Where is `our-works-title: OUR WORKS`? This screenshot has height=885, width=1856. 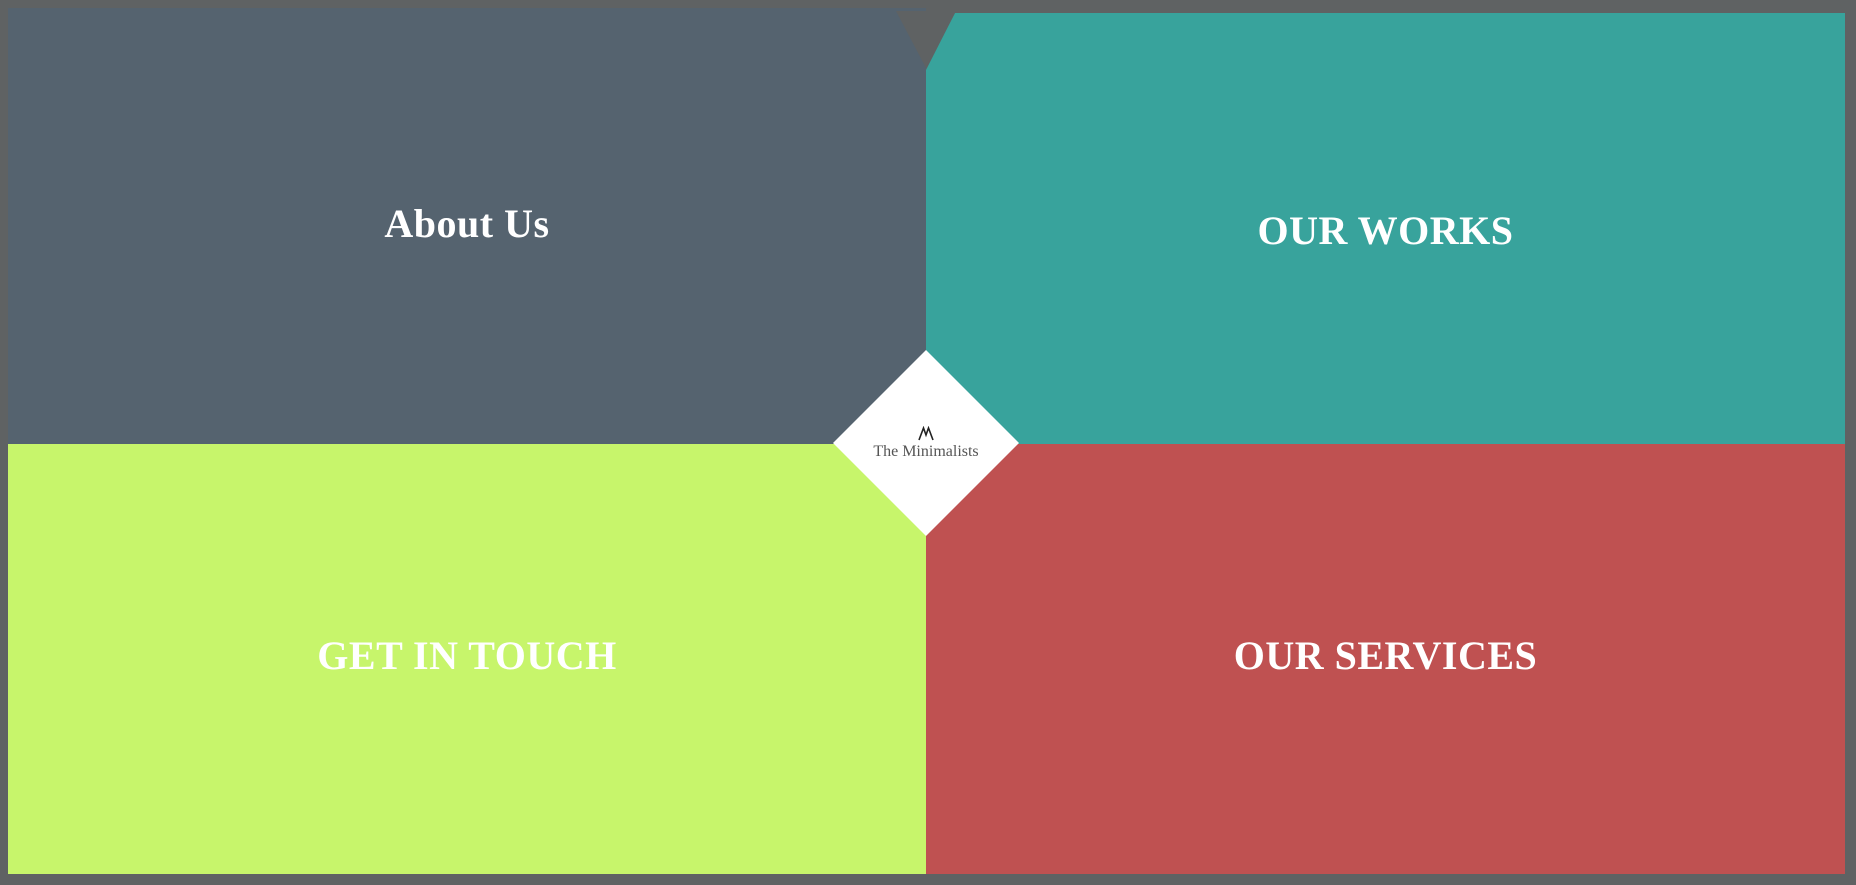
our-works-title: OUR WORKS is located at coordinates (1385, 230).